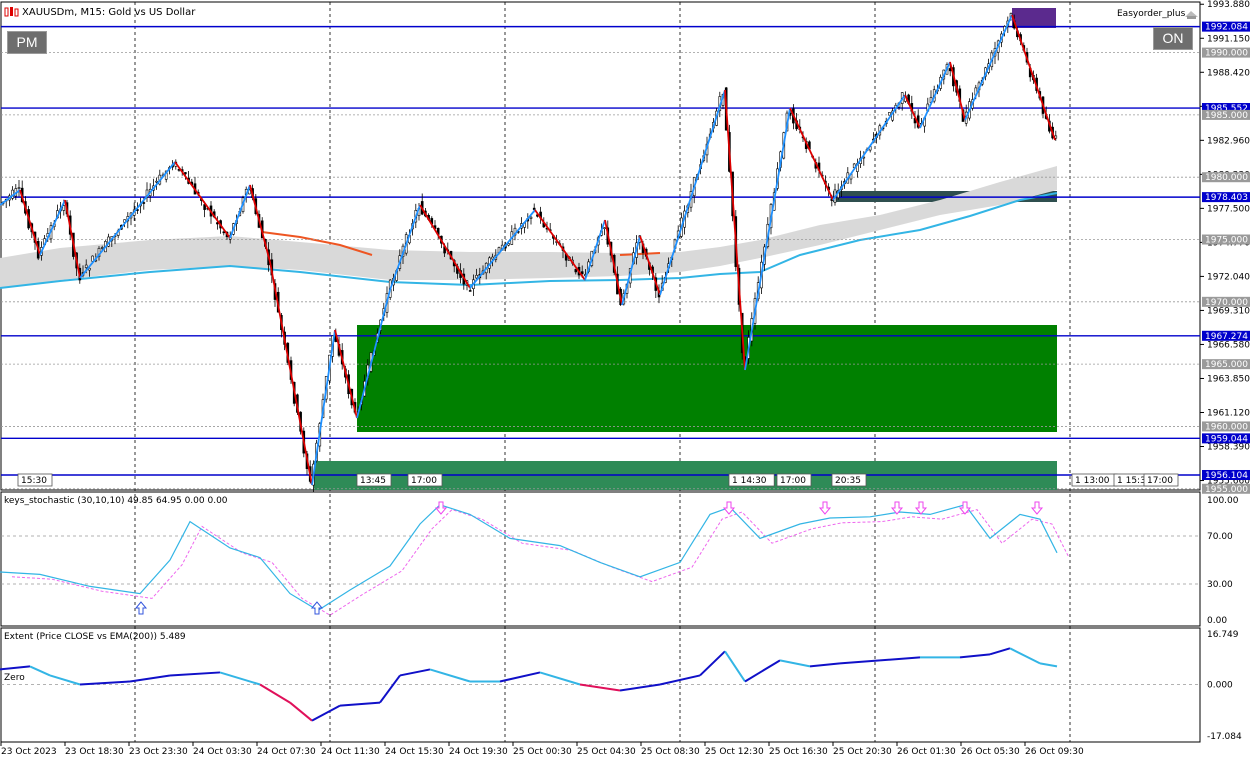 This screenshot has width=1260, height=760. Describe the element at coordinates (478, 752) in the screenshot. I see `time-label: 24 Oct 19:30` at that location.